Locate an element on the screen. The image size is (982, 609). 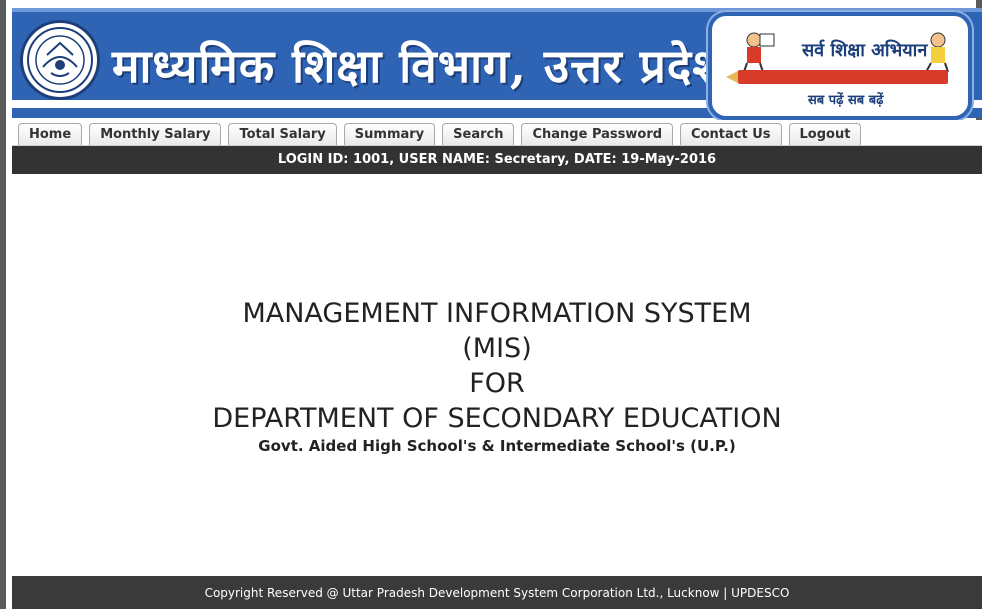
tab-home: Home is located at coordinates (50, 134).